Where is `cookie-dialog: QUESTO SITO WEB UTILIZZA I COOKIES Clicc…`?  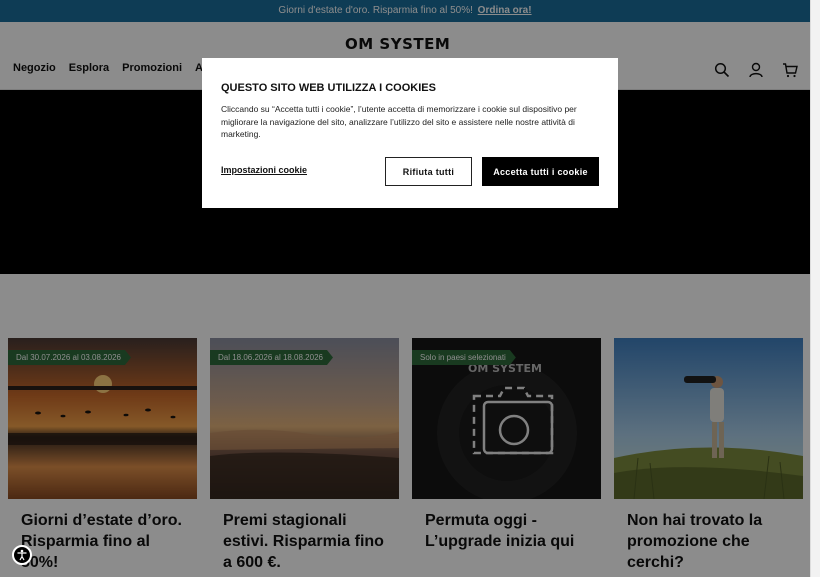 cookie-dialog: QUESTO SITO WEB UTILIZZA I COOKIES Clicc… is located at coordinates (410, 133).